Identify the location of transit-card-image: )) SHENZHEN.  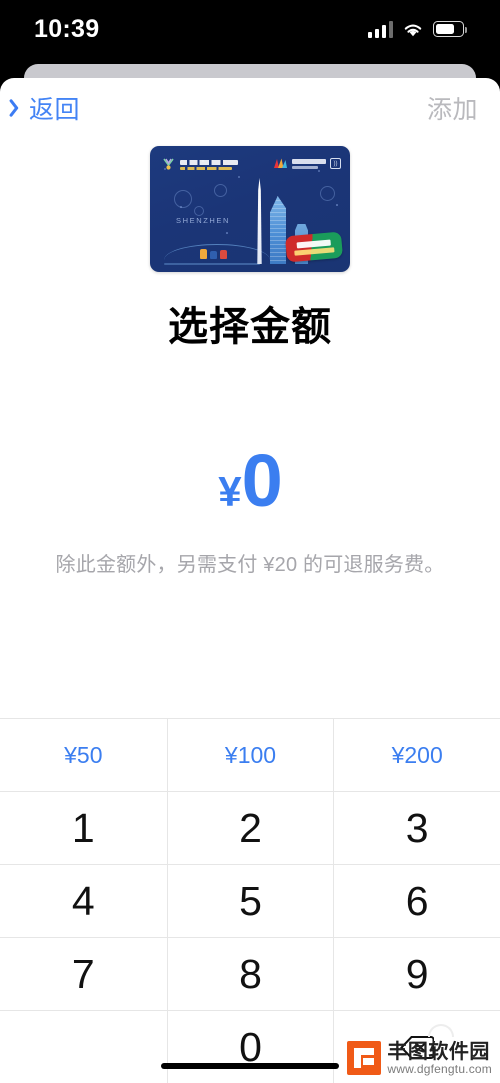
(250, 209).